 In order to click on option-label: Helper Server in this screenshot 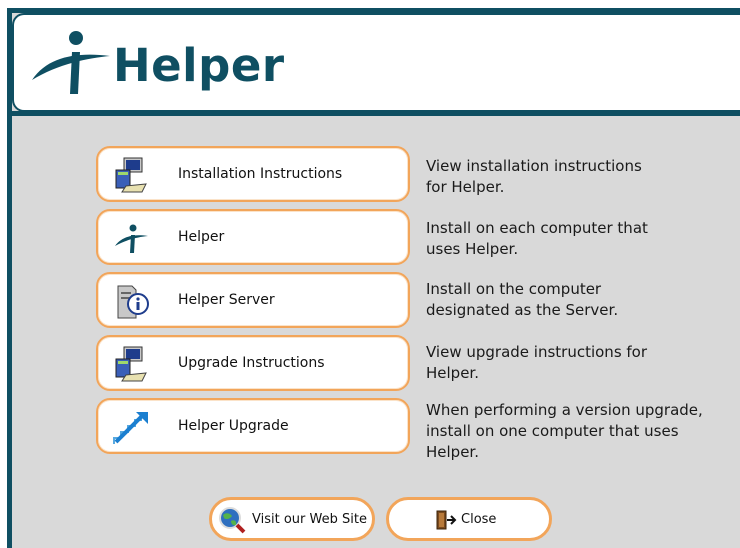, I will do `click(226, 300)`.